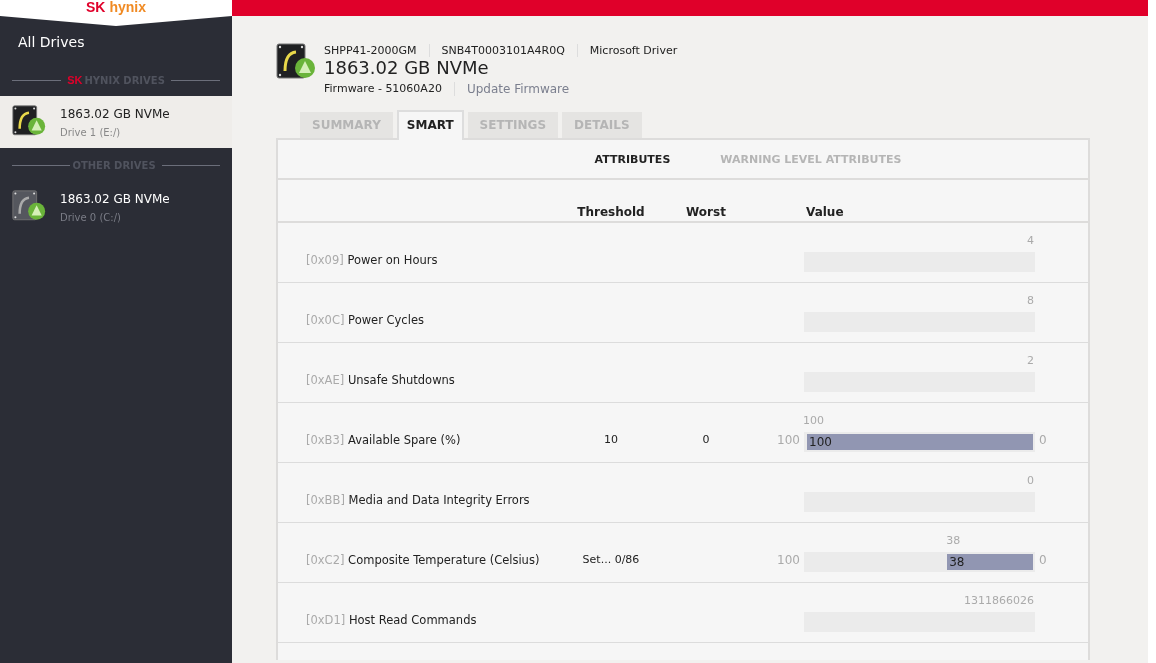  I want to click on brand-mark: SK, so click(75, 80).